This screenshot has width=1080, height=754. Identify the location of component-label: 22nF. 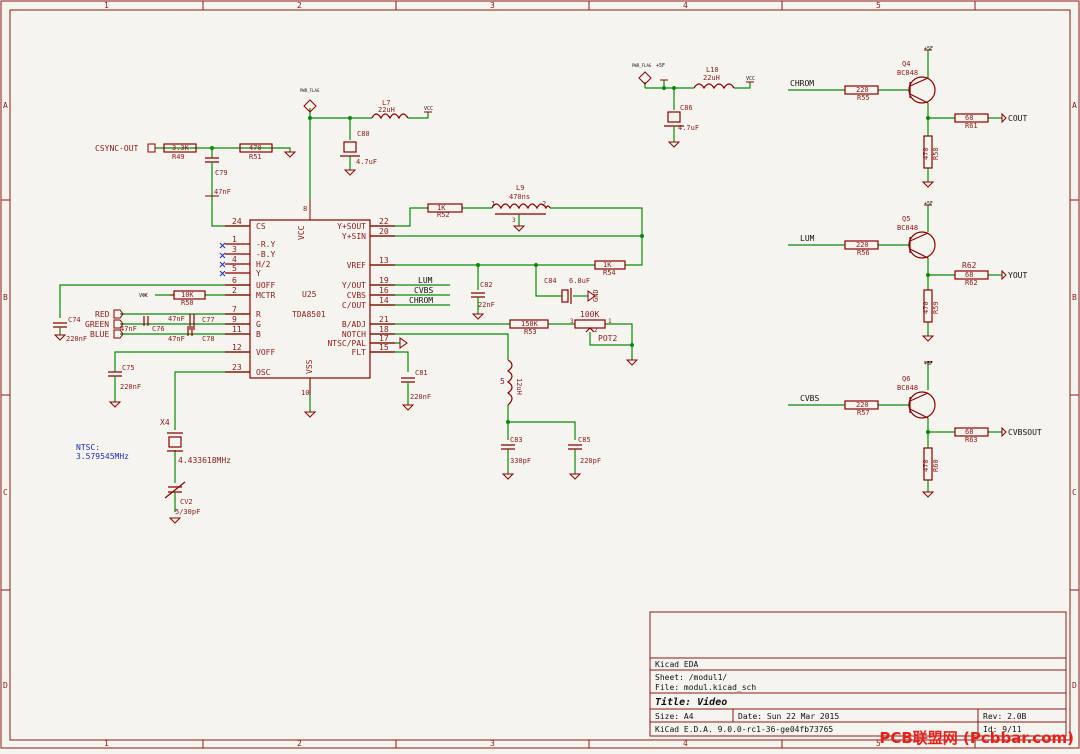
(486, 305).